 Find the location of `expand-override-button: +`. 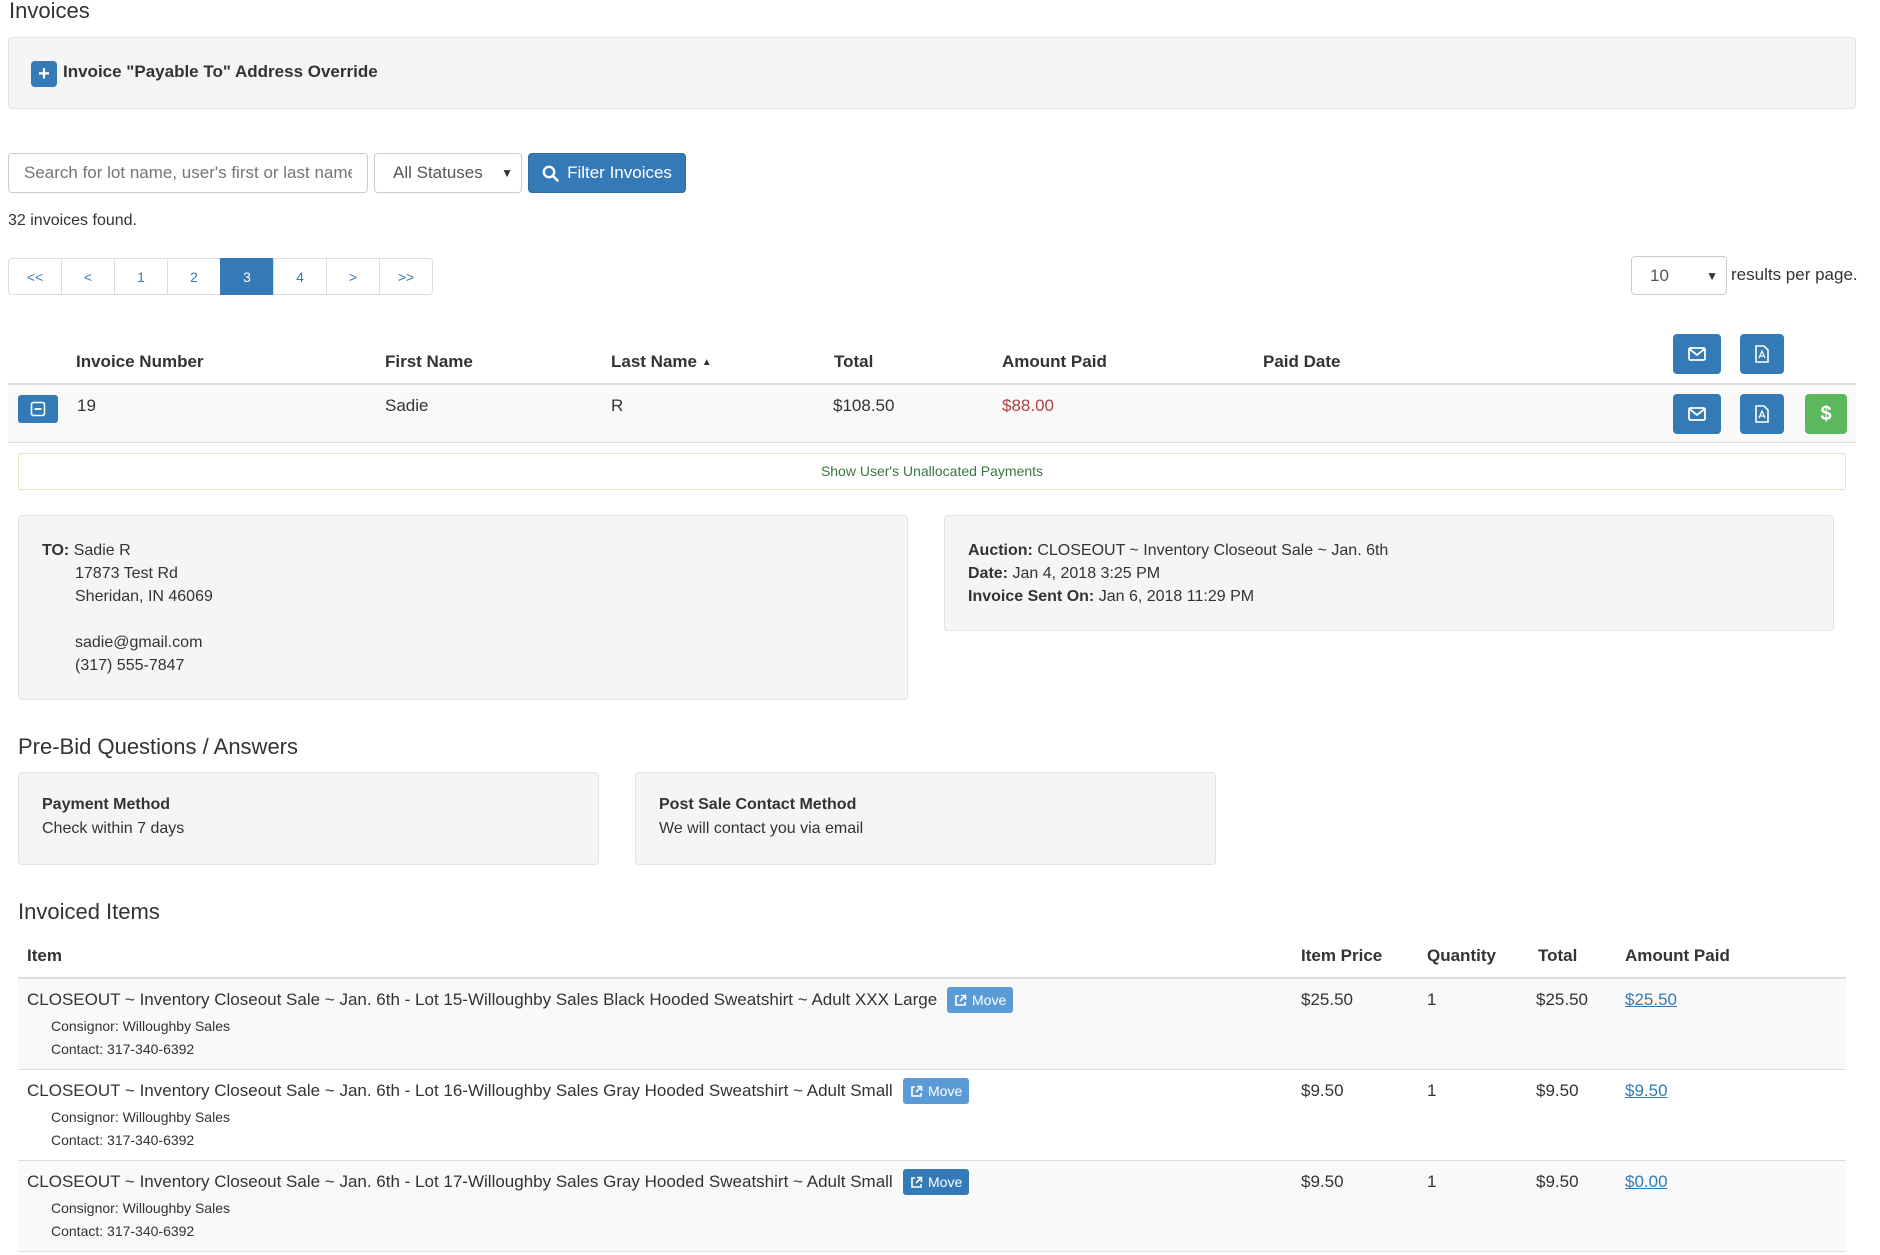

expand-override-button: + is located at coordinates (44, 74).